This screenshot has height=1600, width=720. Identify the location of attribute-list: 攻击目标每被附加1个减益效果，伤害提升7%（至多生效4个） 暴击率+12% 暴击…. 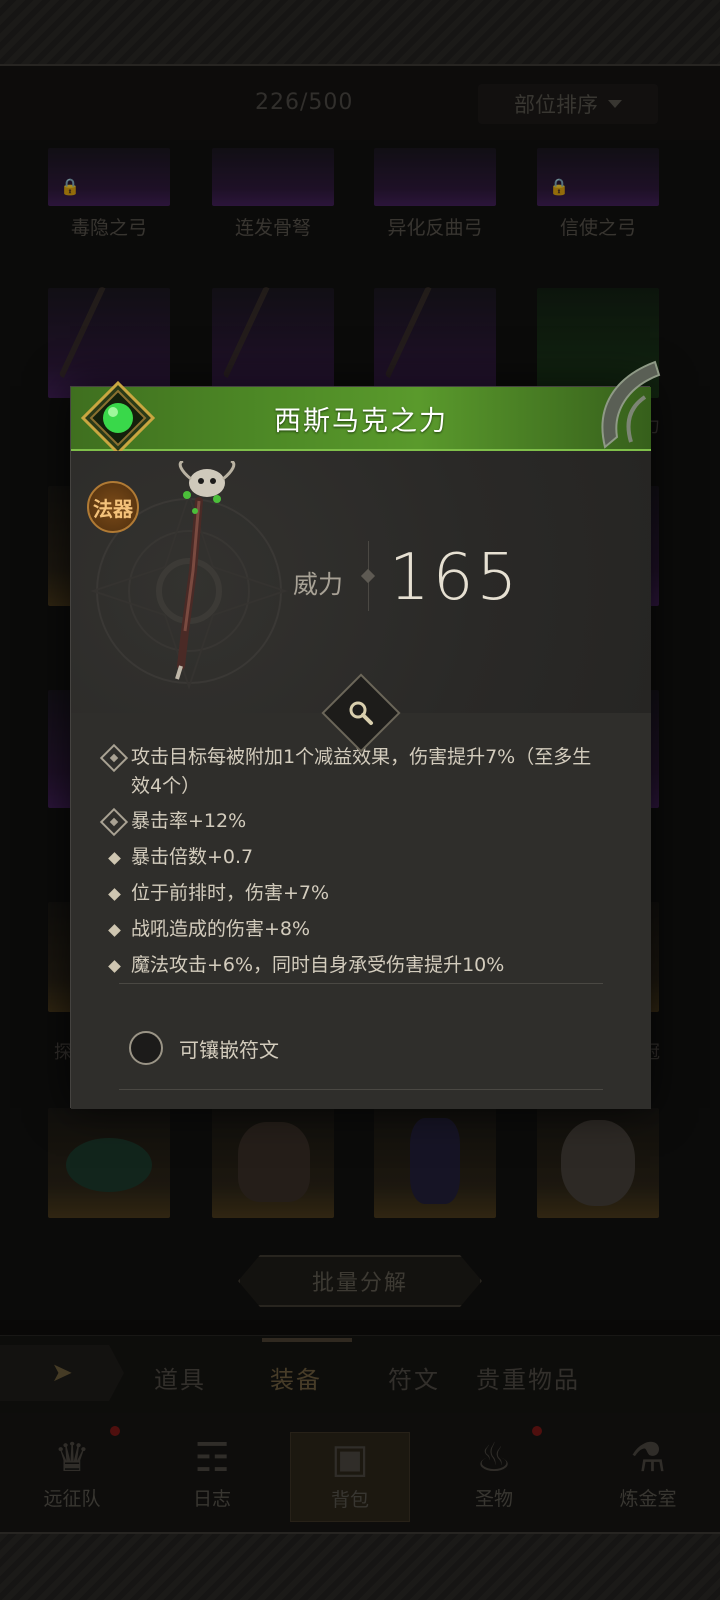
(347, 865).